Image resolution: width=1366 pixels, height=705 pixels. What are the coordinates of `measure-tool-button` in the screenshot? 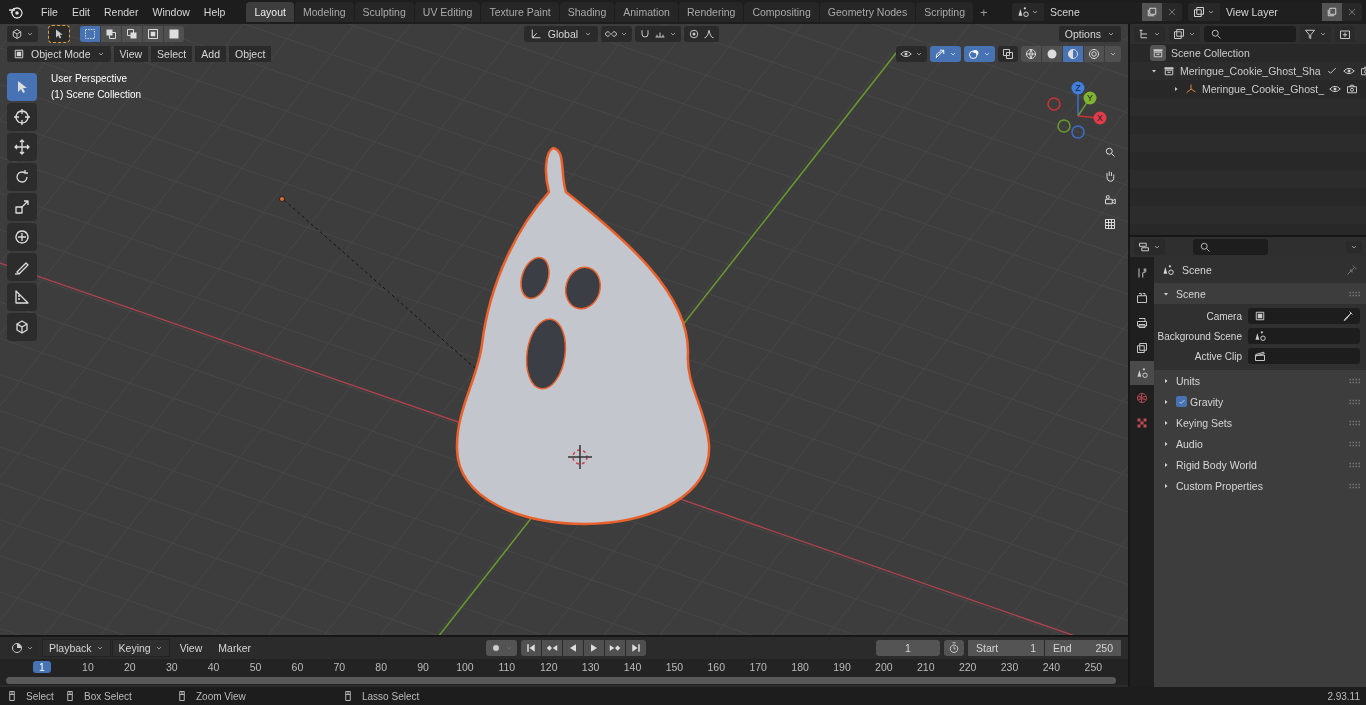 It's located at (22, 297).